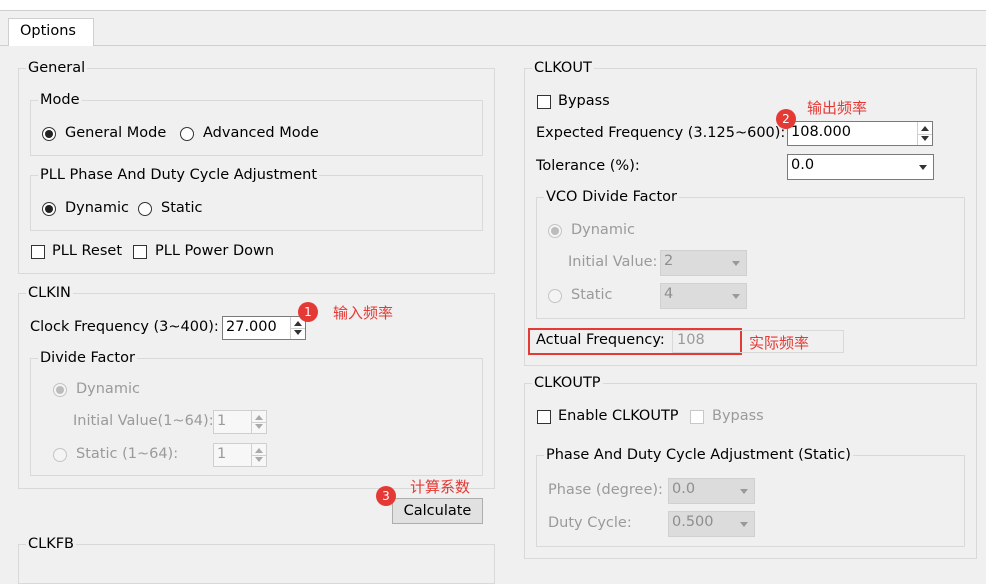 The image size is (986, 584). I want to click on tab-options: Options, so click(51, 32).